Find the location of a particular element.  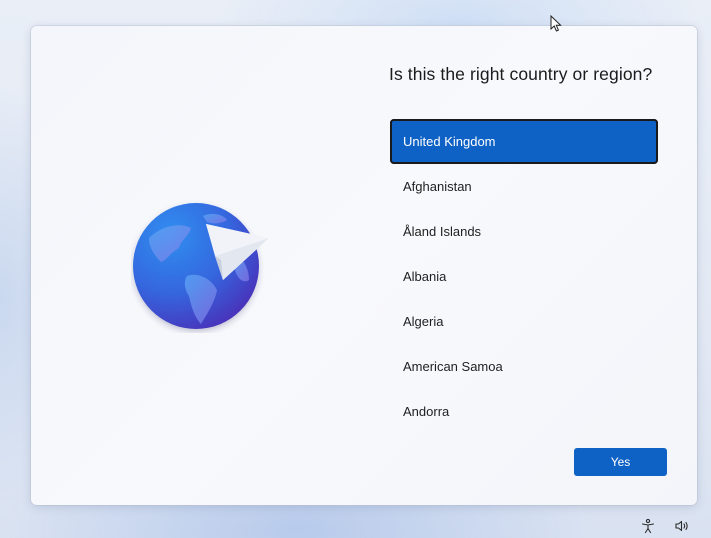

list-item-united-kingdom: United Kingdom is located at coordinates (524, 141).